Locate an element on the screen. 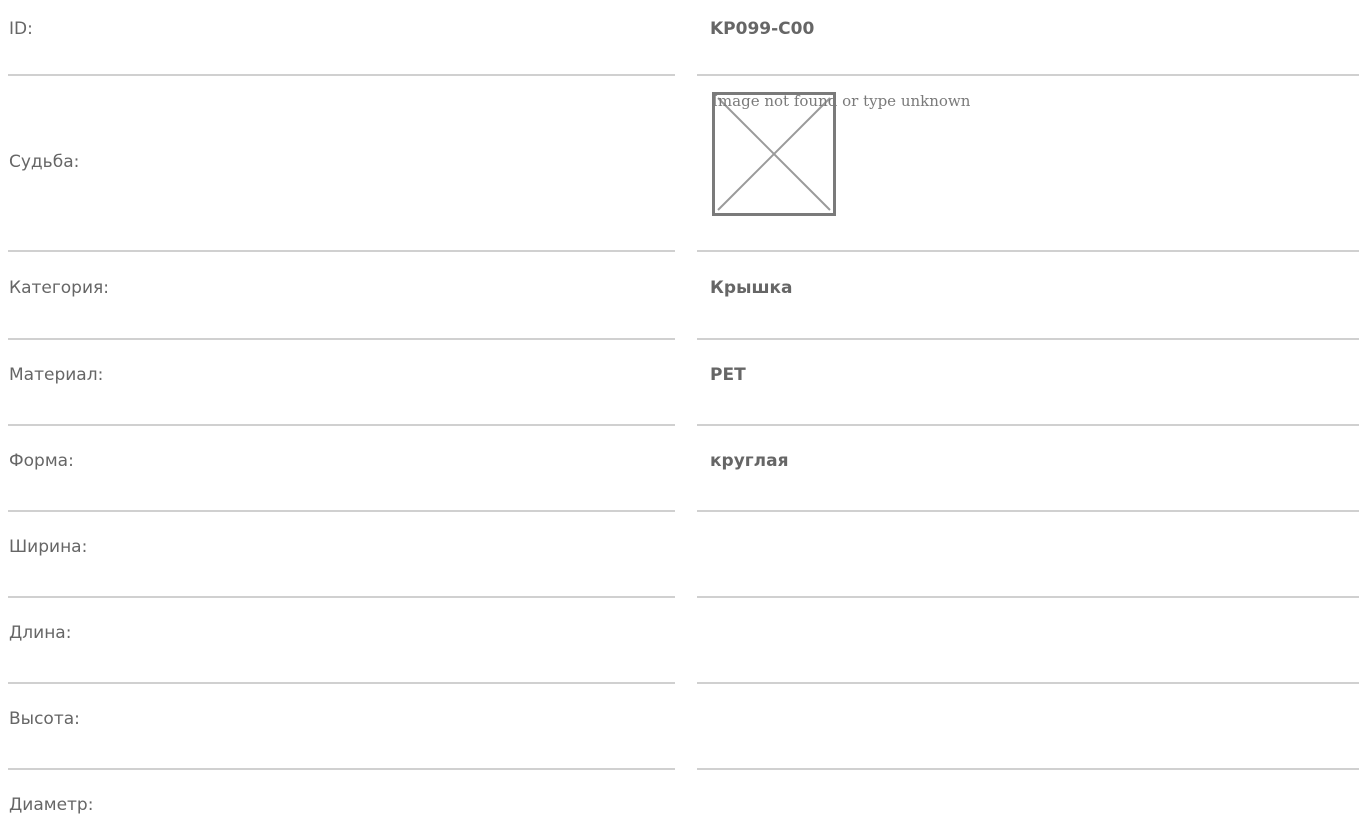  broken-image-placeholder-icon is located at coordinates (774, 154).